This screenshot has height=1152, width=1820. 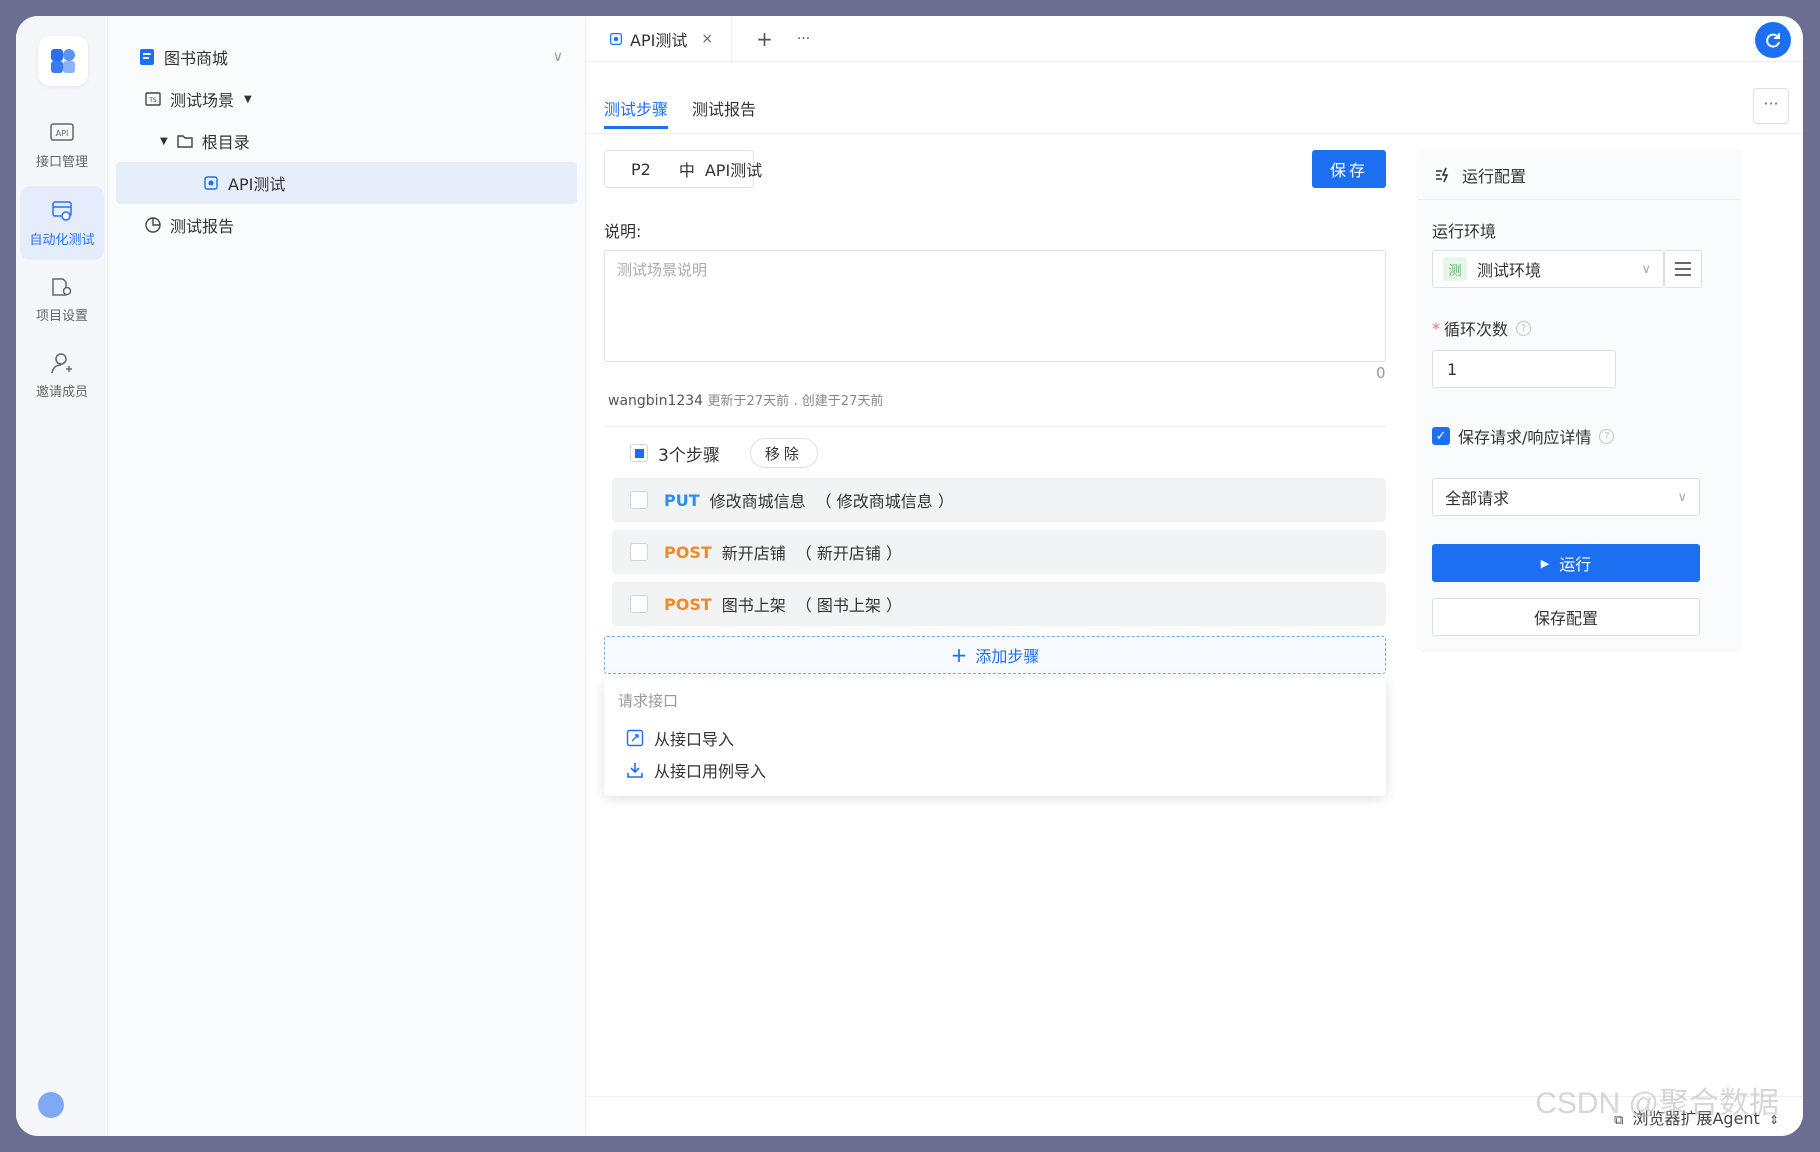 I want to click on menu-item-import-api: 从接口导入, so click(x=680, y=738).